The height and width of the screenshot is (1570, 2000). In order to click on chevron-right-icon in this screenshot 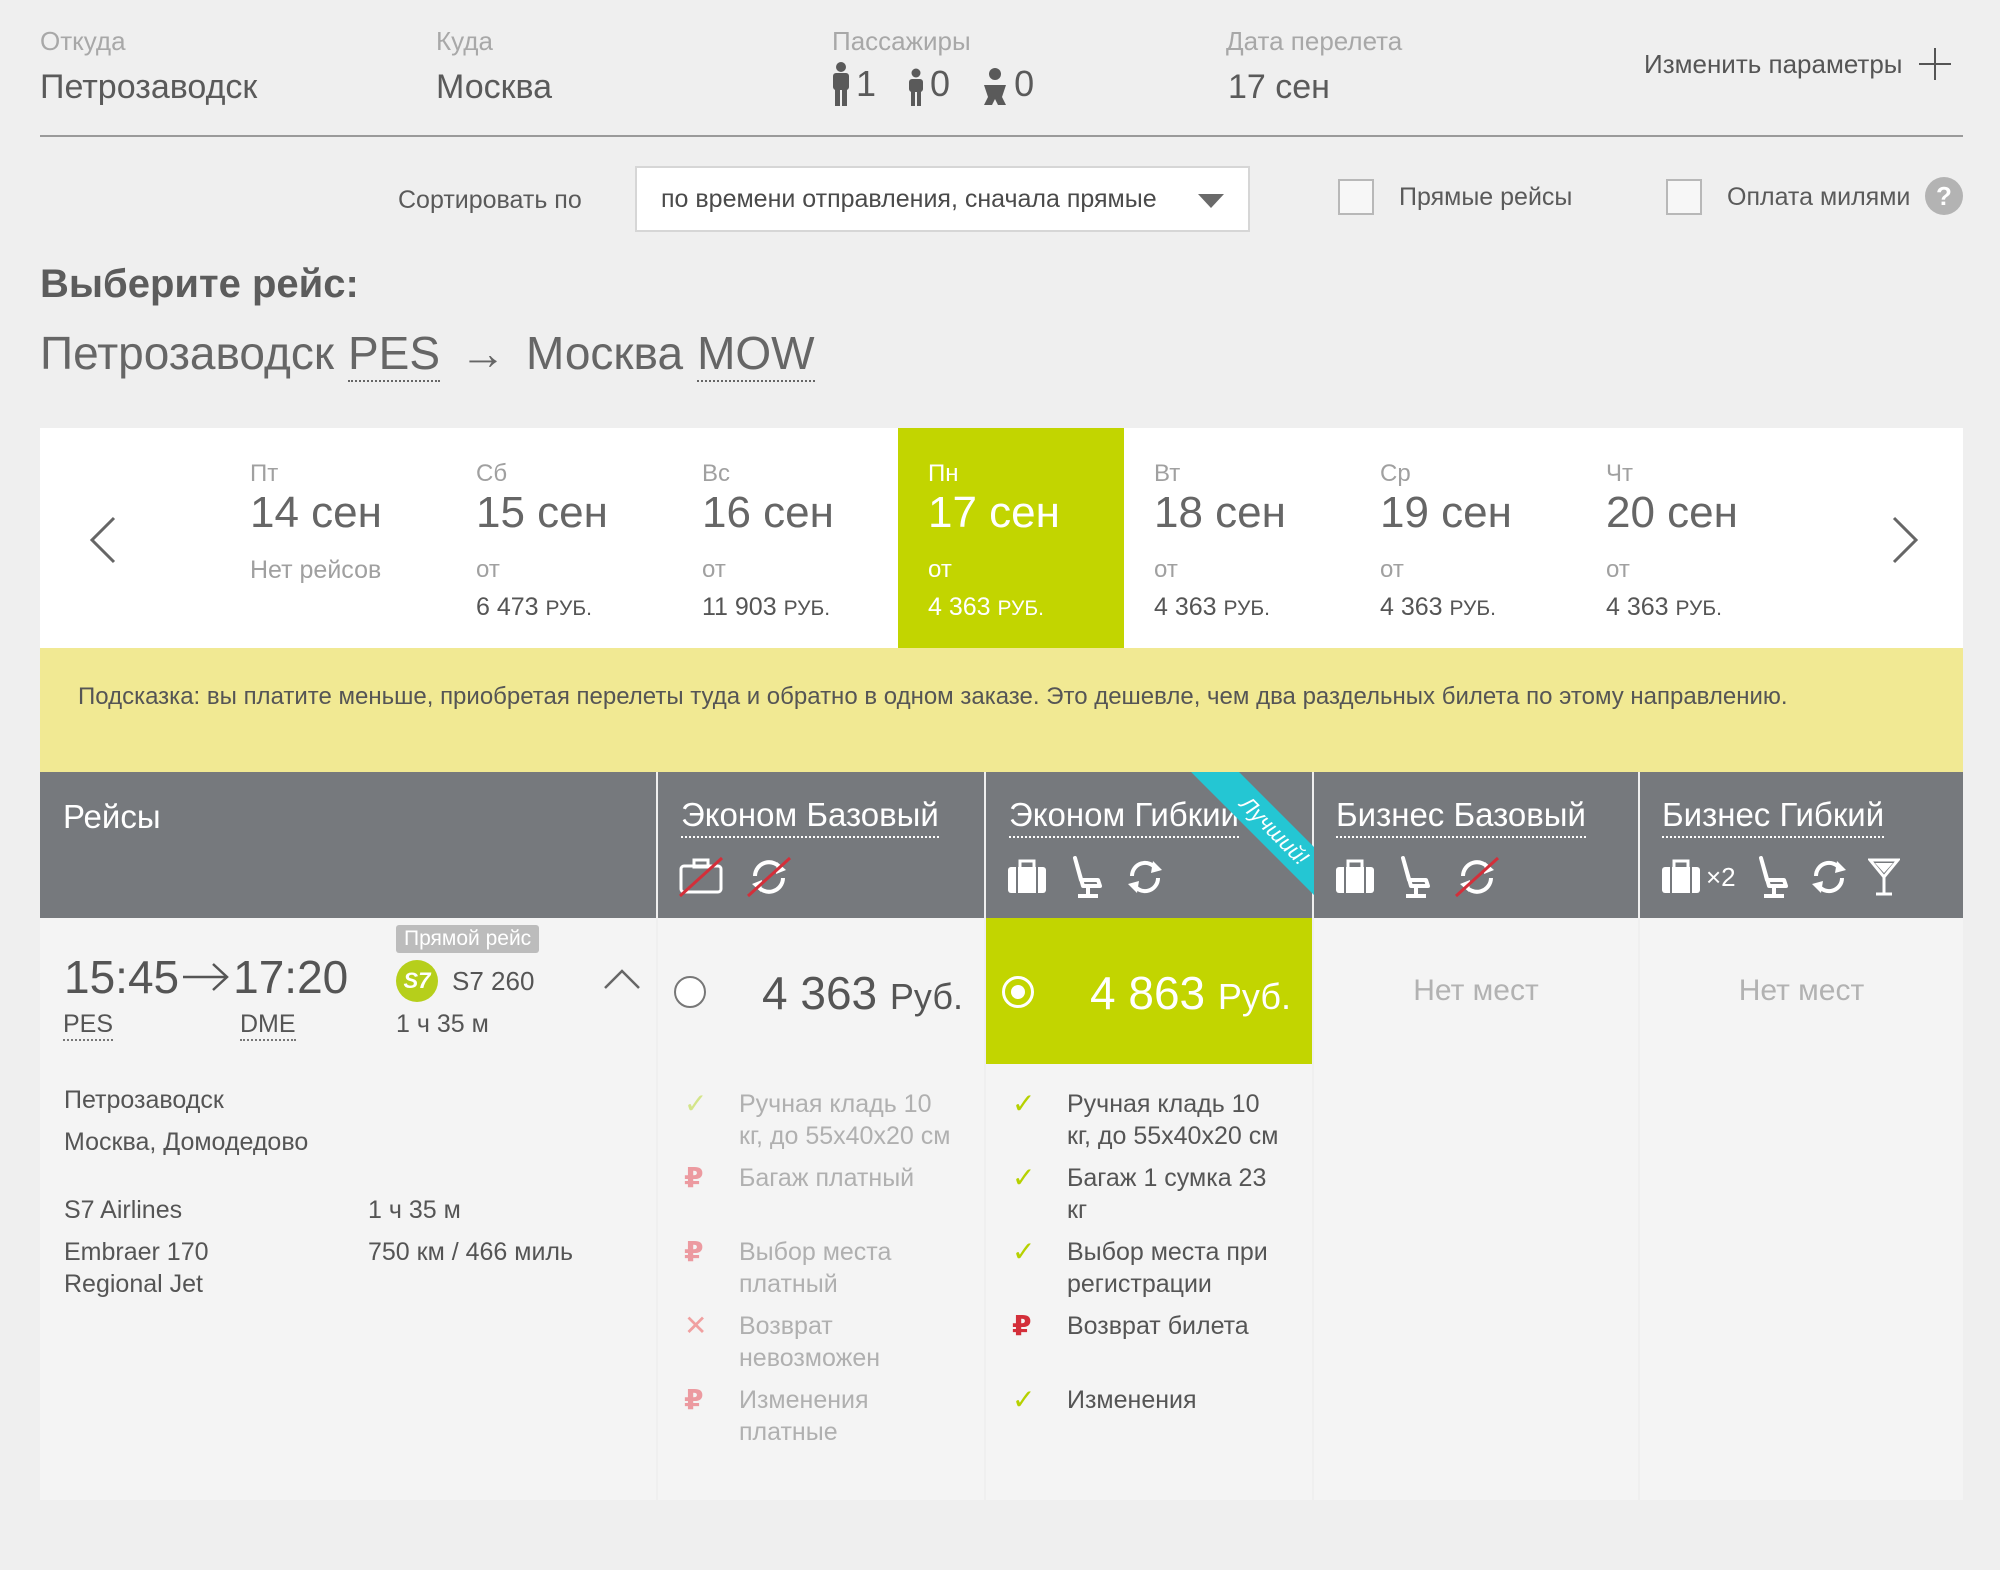, I will do `click(1906, 540)`.